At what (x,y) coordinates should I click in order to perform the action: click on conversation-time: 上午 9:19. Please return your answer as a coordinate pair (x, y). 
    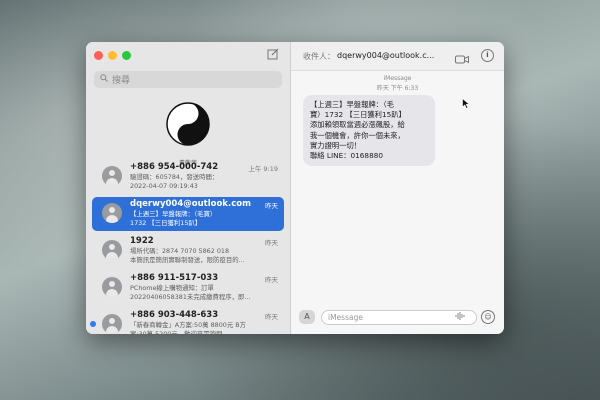
    Looking at the image, I should click on (263, 169).